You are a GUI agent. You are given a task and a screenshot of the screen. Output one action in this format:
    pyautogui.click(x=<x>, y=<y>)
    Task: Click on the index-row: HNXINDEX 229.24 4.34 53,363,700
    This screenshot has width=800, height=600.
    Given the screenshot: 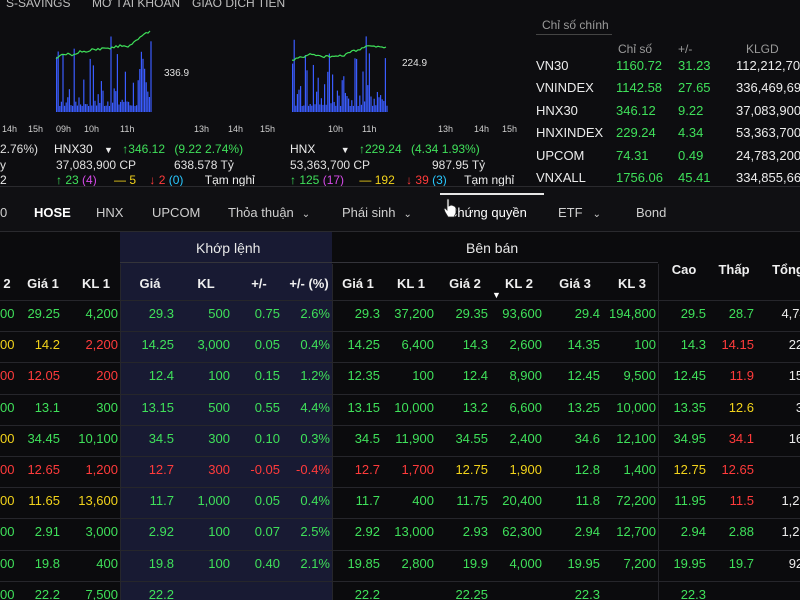 What is the action you would take?
    pyautogui.click(x=664, y=136)
    